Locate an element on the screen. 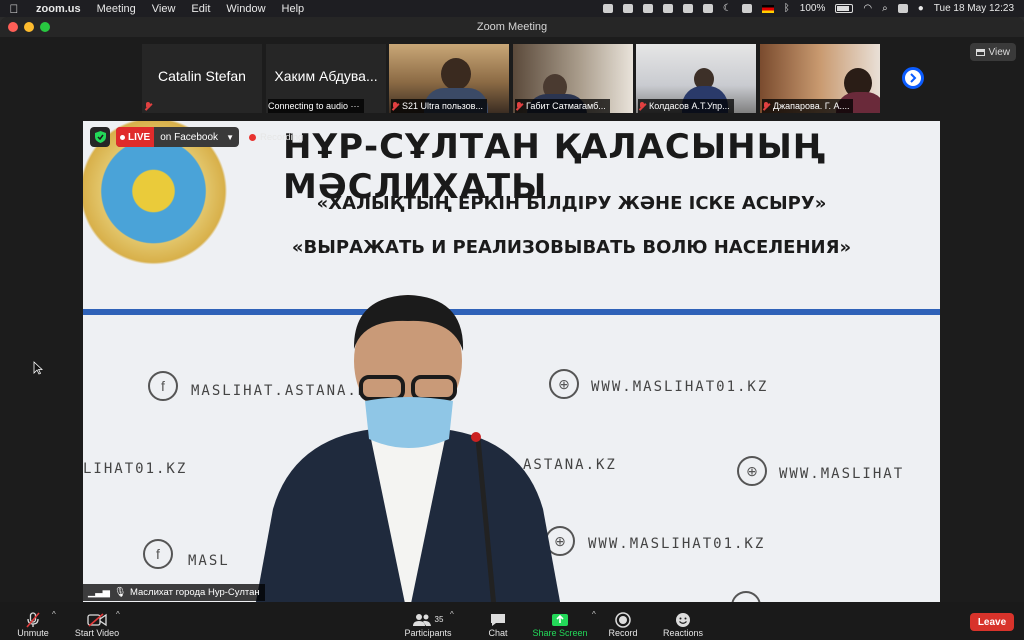  chat-label: Chat is located at coordinates (498, 633).